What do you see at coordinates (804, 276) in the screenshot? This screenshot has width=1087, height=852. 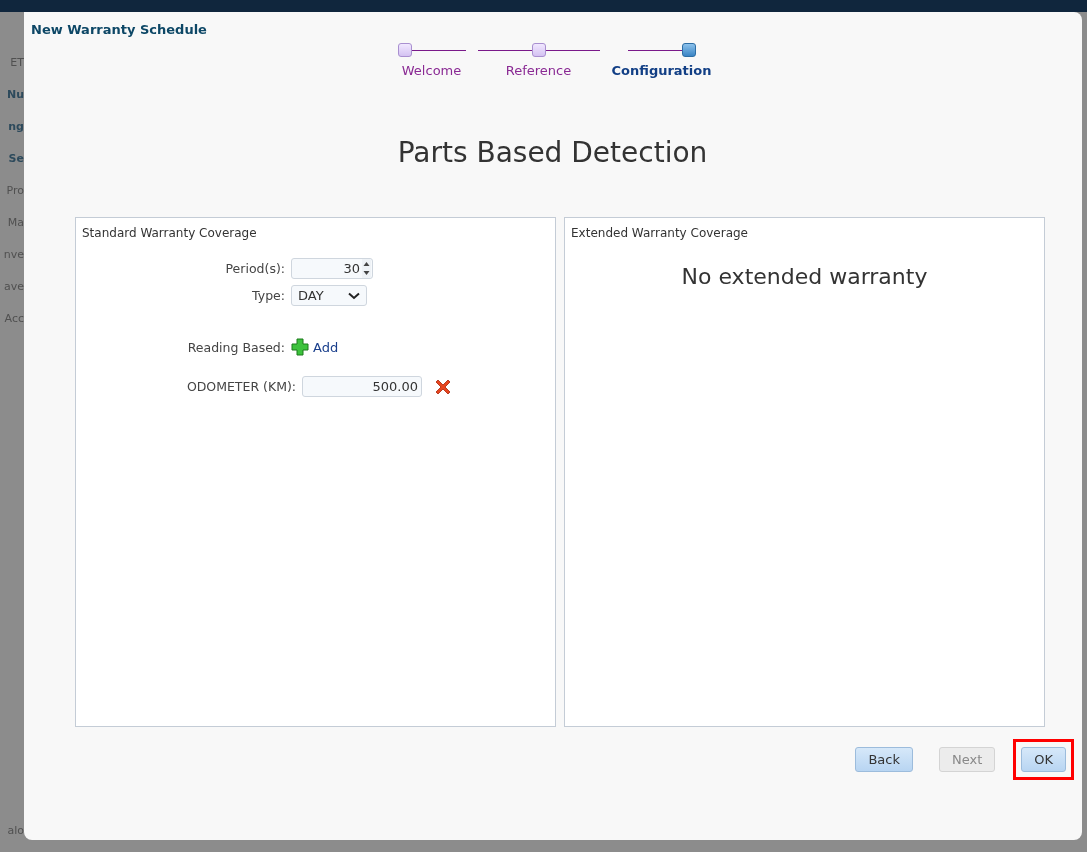 I see `empty-message: No extended warranty` at bounding box center [804, 276].